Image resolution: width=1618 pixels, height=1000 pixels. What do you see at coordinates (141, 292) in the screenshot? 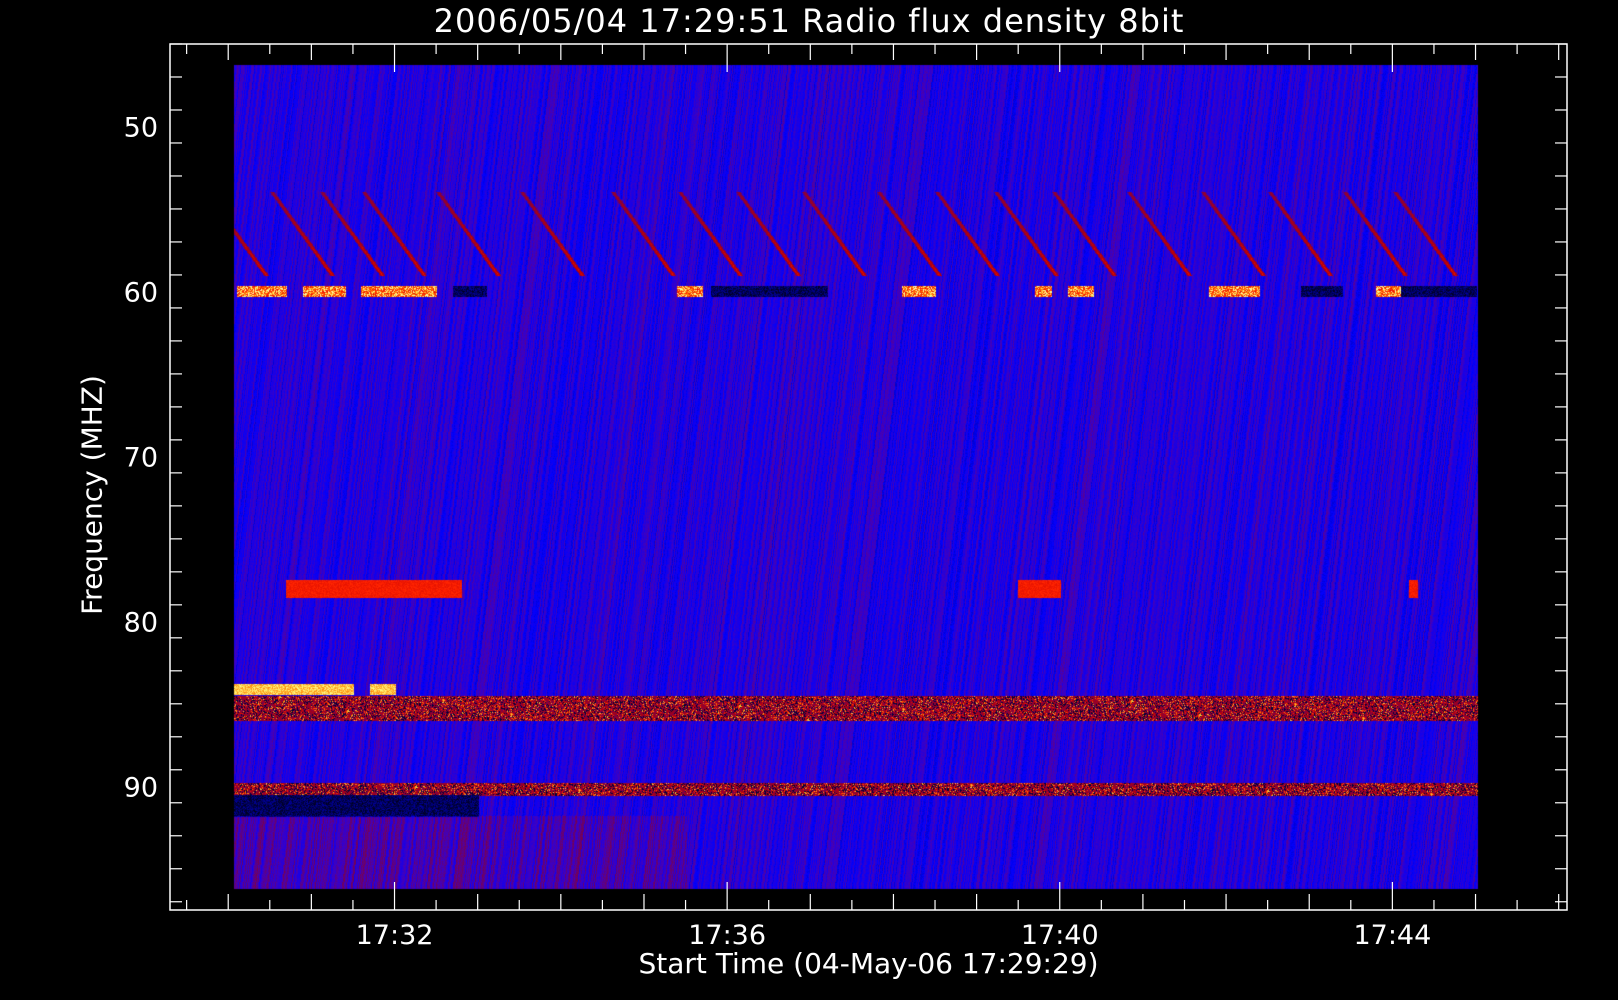
I see `y-tick-label: 60` at bounding box center [141, 292].